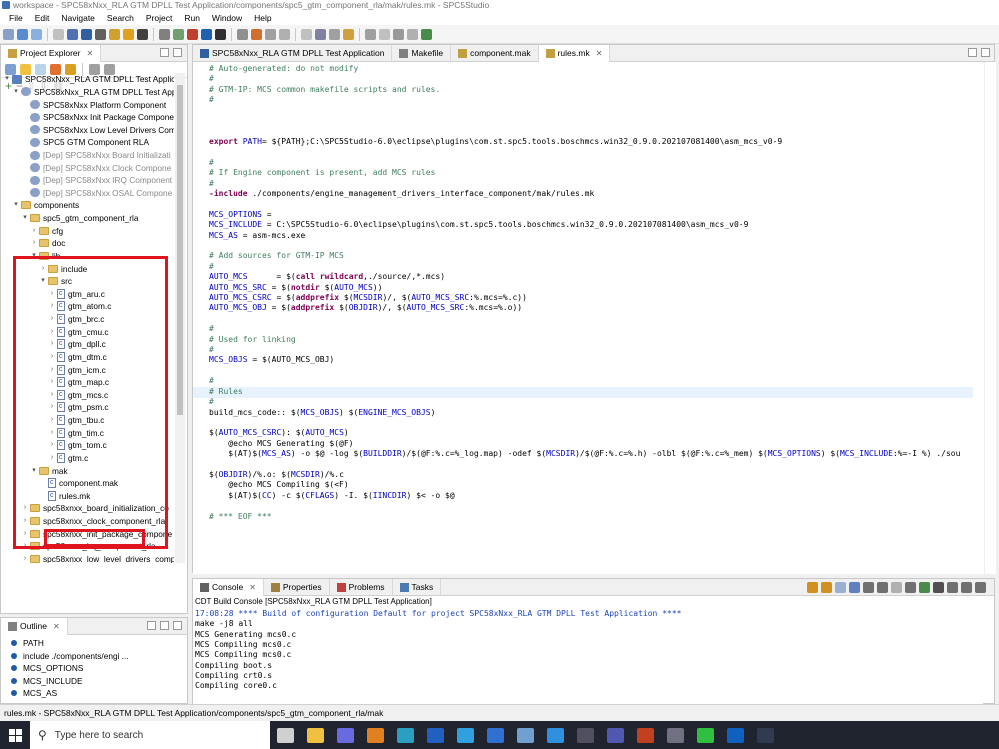 The image size is (999, 749). Describe the element at coordinates (80, 306) in the screenshot. I see `tree-item: › gtm_atom.c` at that location.